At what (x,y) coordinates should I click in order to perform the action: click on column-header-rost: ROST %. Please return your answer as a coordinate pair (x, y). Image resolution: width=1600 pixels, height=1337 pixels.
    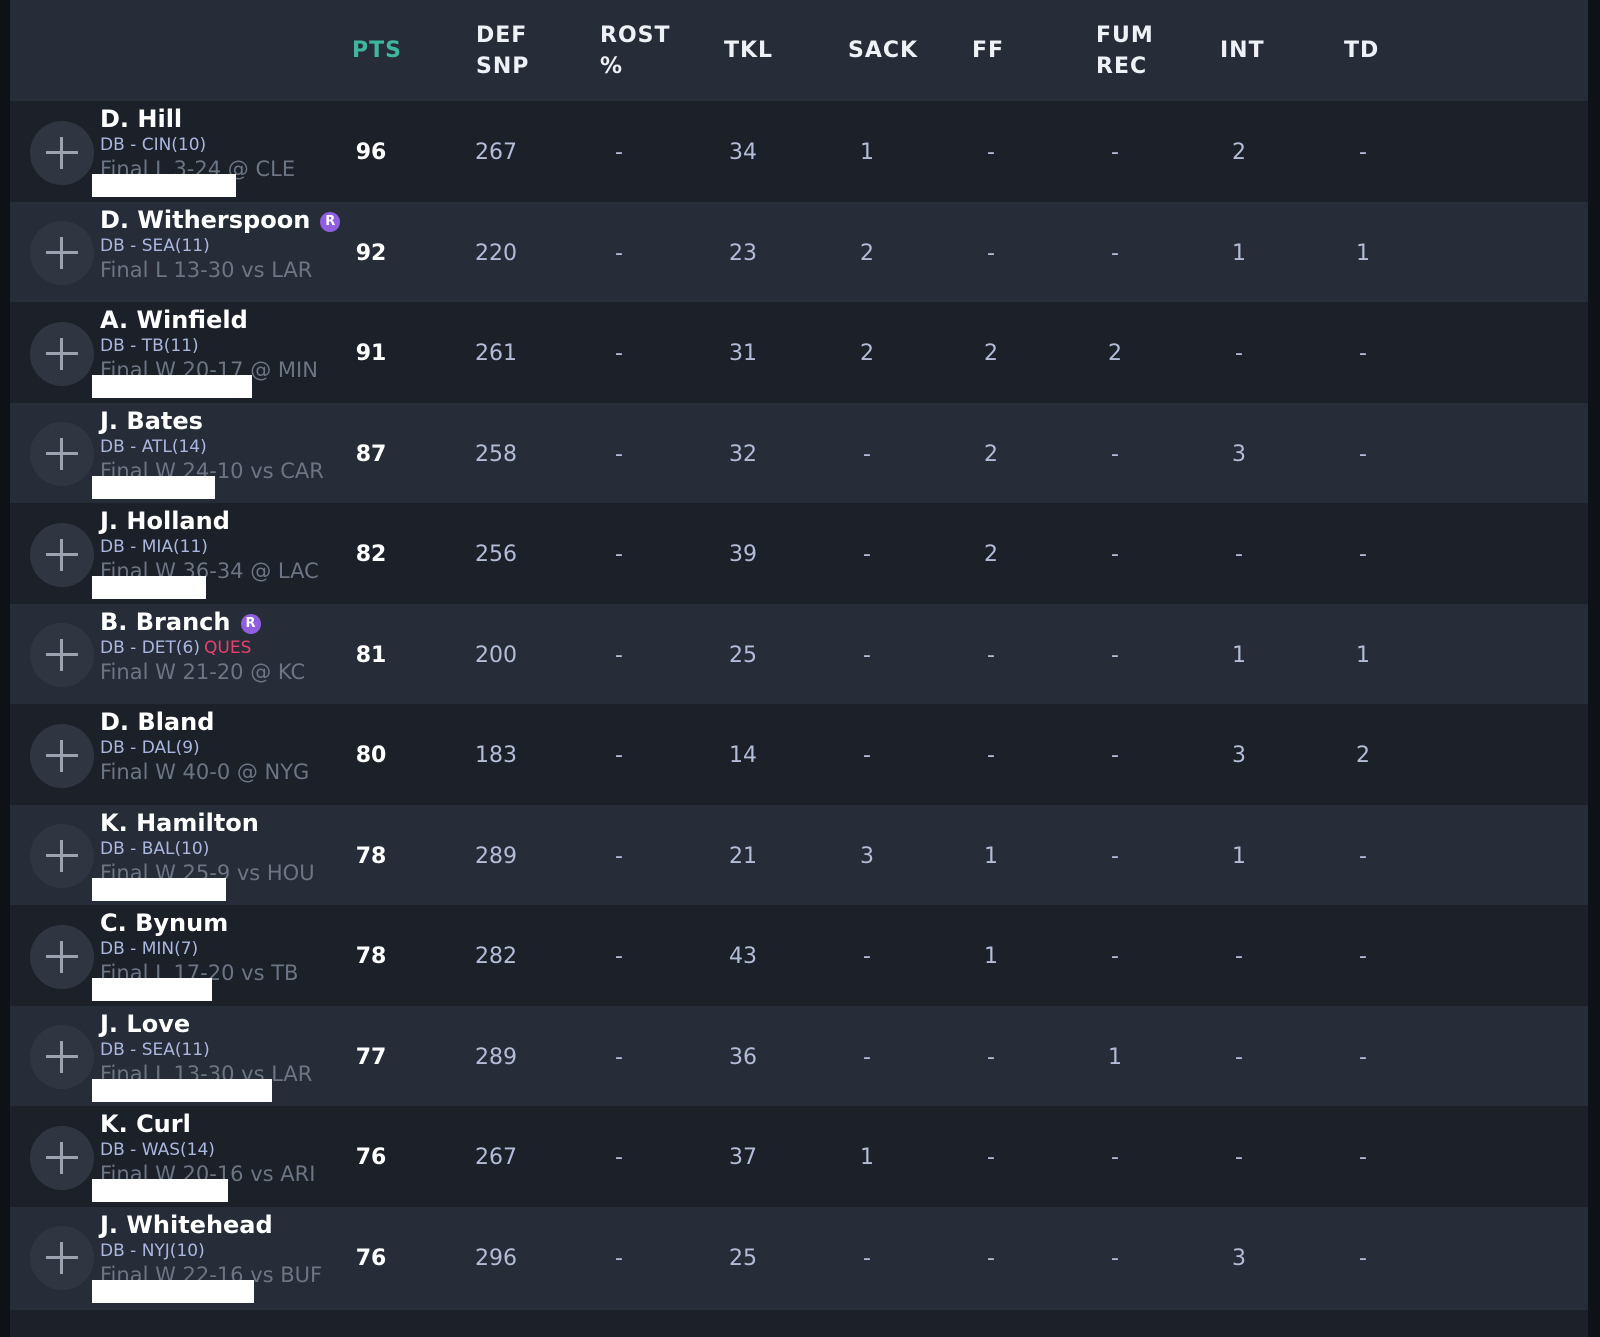
    Looking at the image, I should click on (635, 51).